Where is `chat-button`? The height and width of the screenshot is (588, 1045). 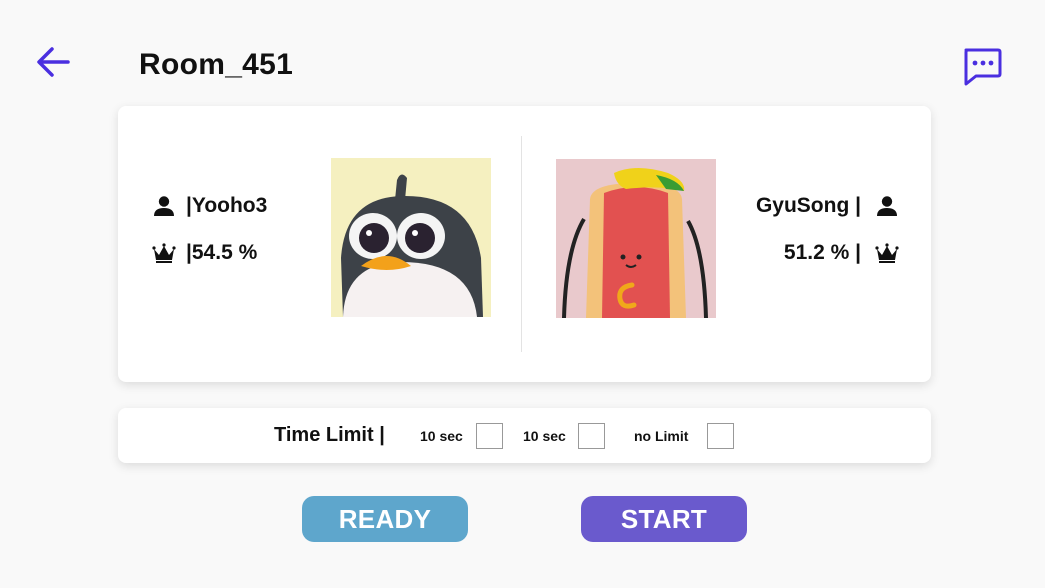 chat-button is located at coordinates (982, 67).